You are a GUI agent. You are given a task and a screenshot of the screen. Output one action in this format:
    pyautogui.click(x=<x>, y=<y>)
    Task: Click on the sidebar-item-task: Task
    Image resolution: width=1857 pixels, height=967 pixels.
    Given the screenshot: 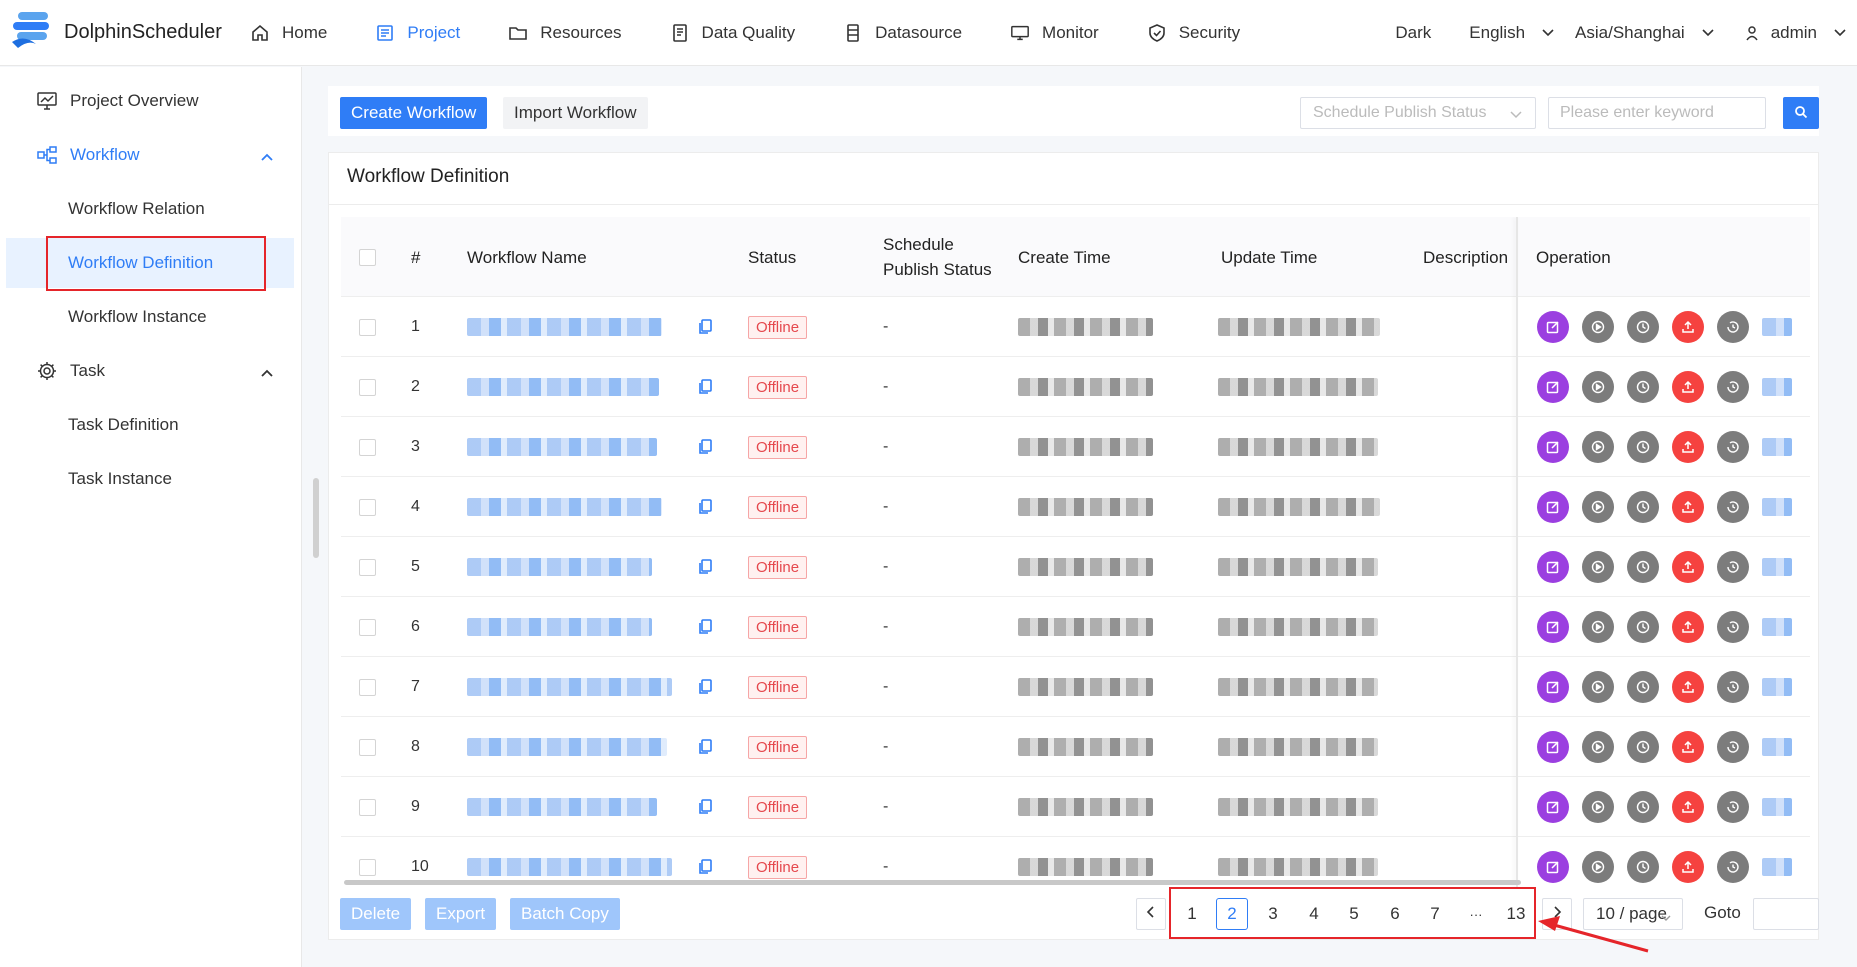 What is the action you would take?
    pyautogui.click(x=147, y=371)
    